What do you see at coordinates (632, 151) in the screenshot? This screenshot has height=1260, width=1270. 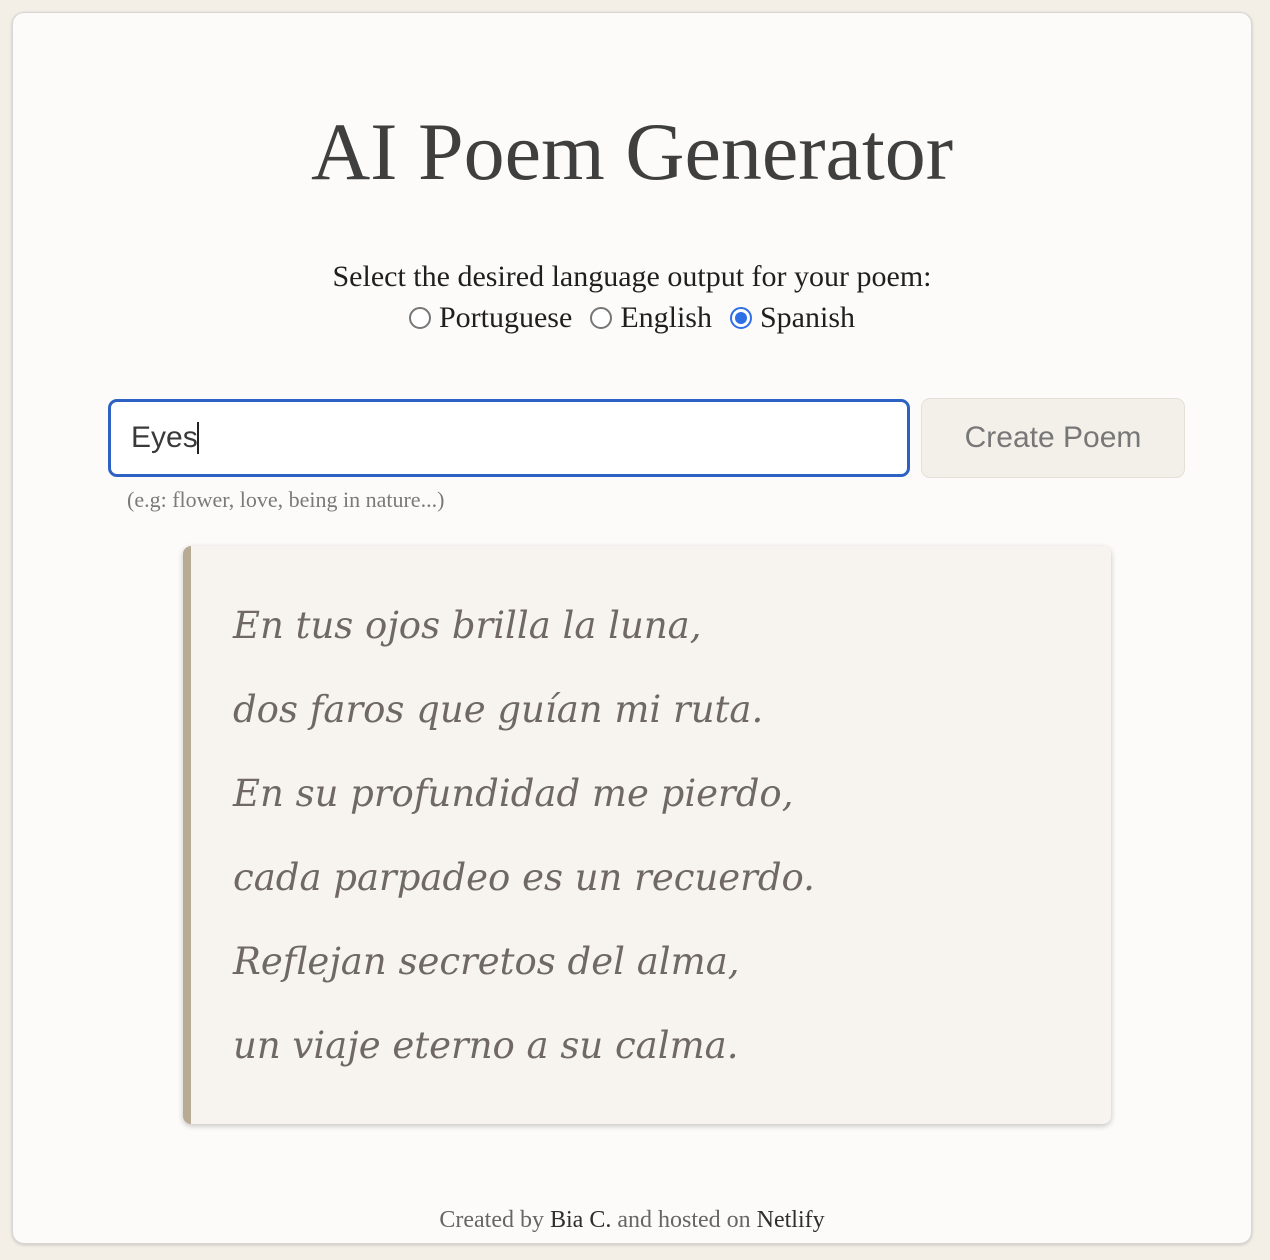 I see `page-title: AI Poem Generator` at bounding box center [632, 151].